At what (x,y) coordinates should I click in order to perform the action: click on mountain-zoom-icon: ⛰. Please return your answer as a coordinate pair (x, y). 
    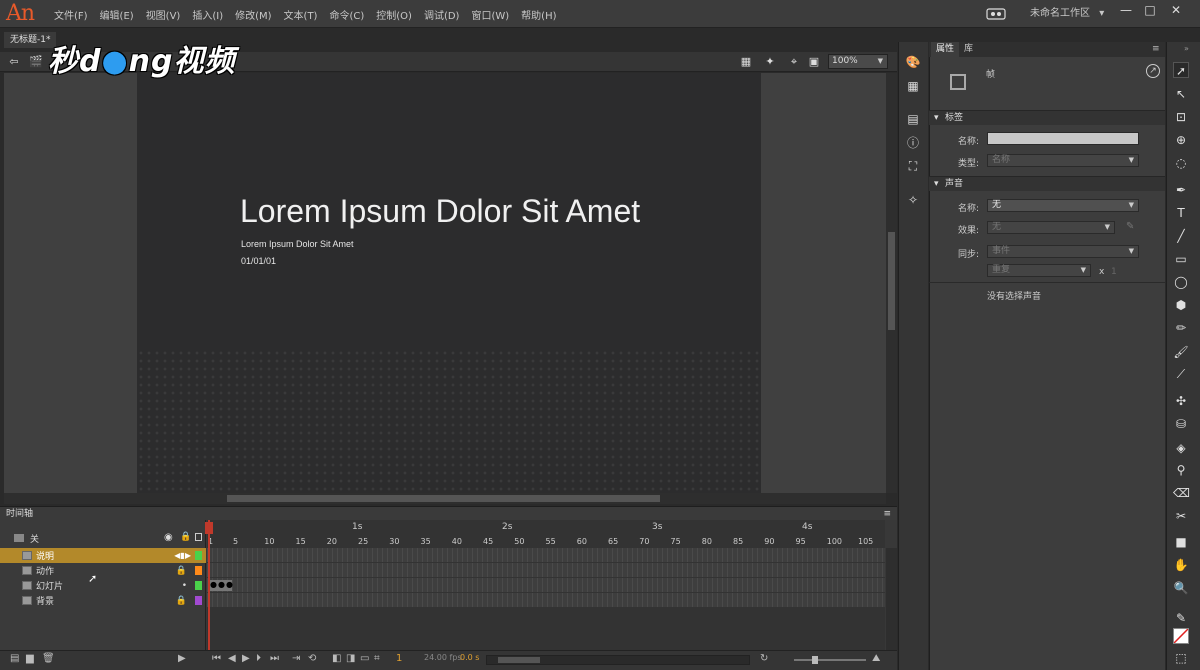
    Looking at the image, I should click on (876, 658).